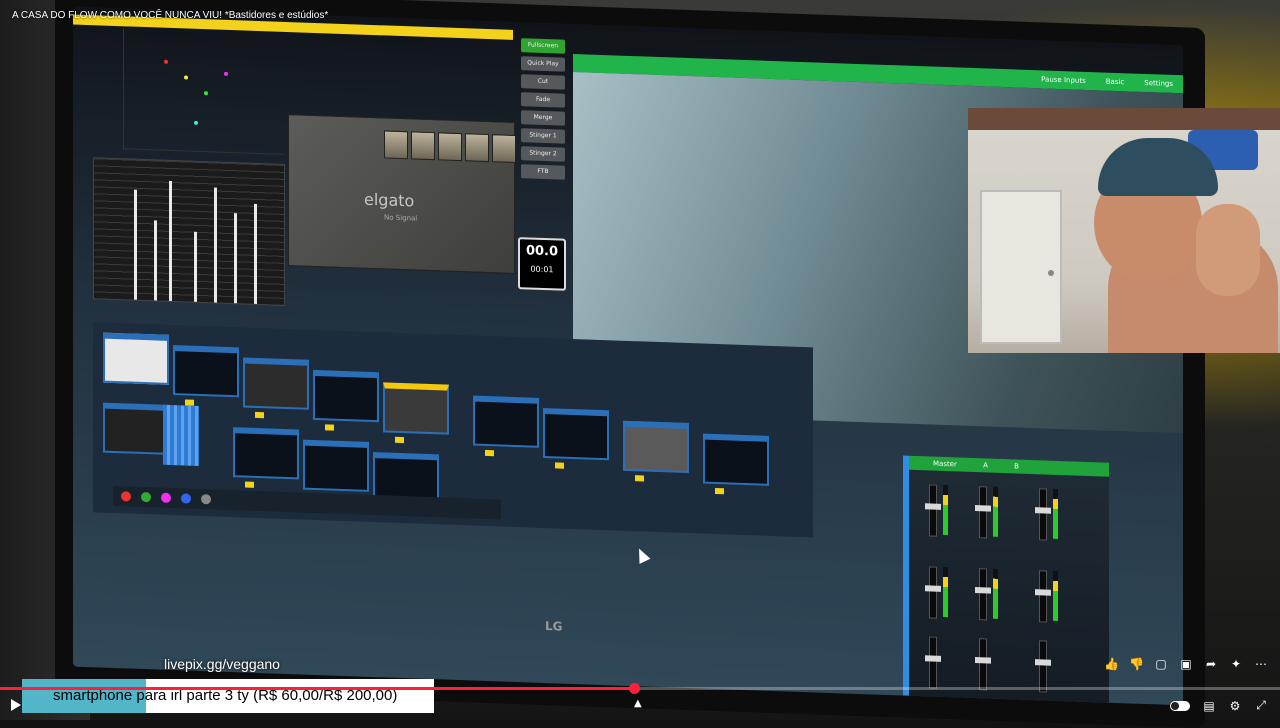  I want to click on sparkle-icon: ✦, so click(1236, 664).